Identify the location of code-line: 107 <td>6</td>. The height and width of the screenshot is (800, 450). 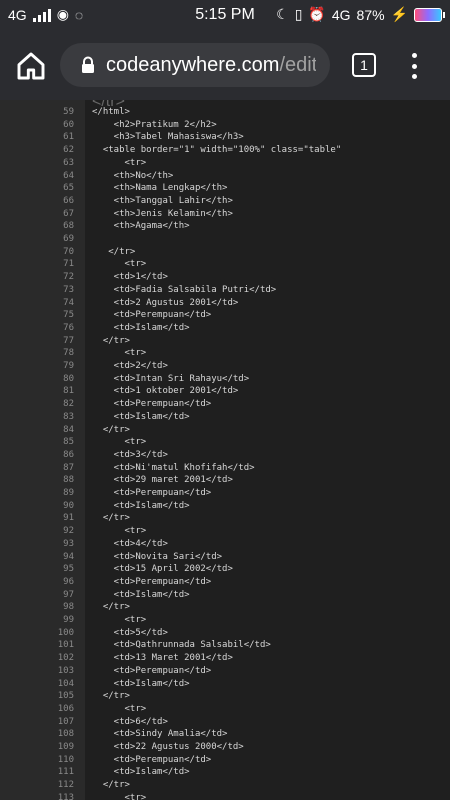
(225, 722).